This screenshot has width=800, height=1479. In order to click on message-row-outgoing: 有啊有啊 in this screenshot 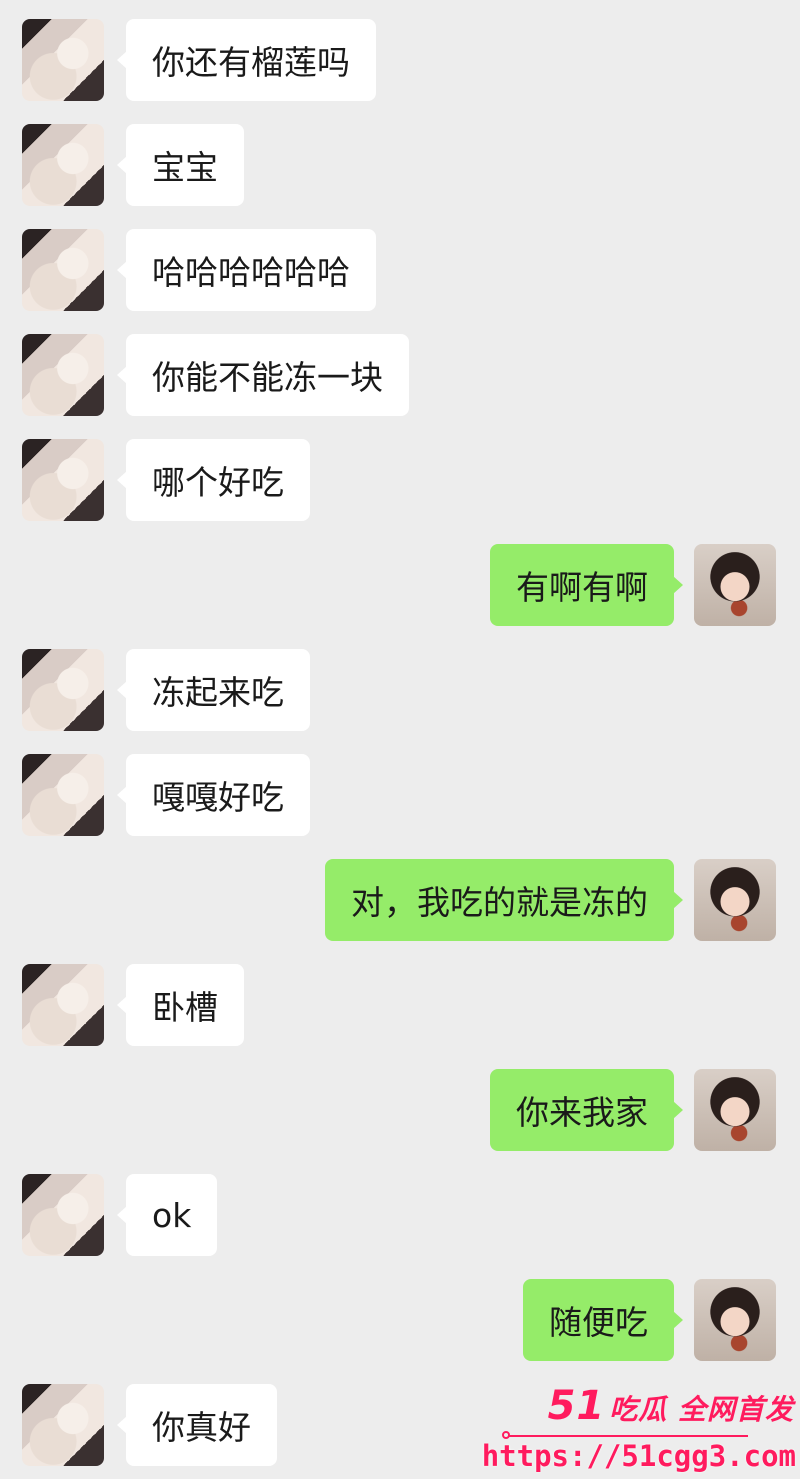, I will do `click(400, 585)`.